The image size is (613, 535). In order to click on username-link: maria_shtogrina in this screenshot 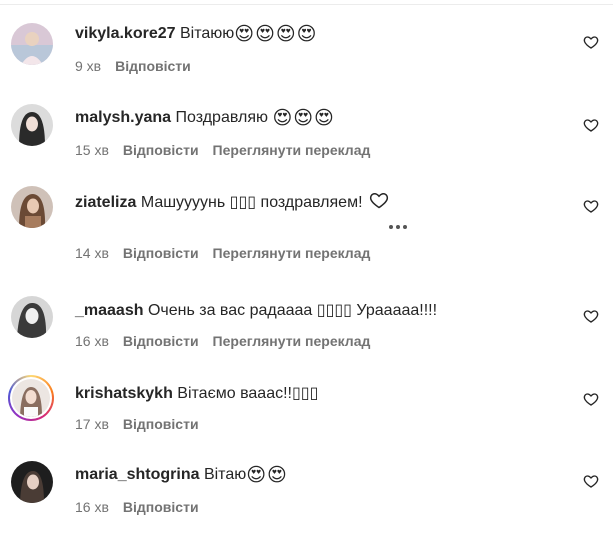, I will do `click(137, 474)`.